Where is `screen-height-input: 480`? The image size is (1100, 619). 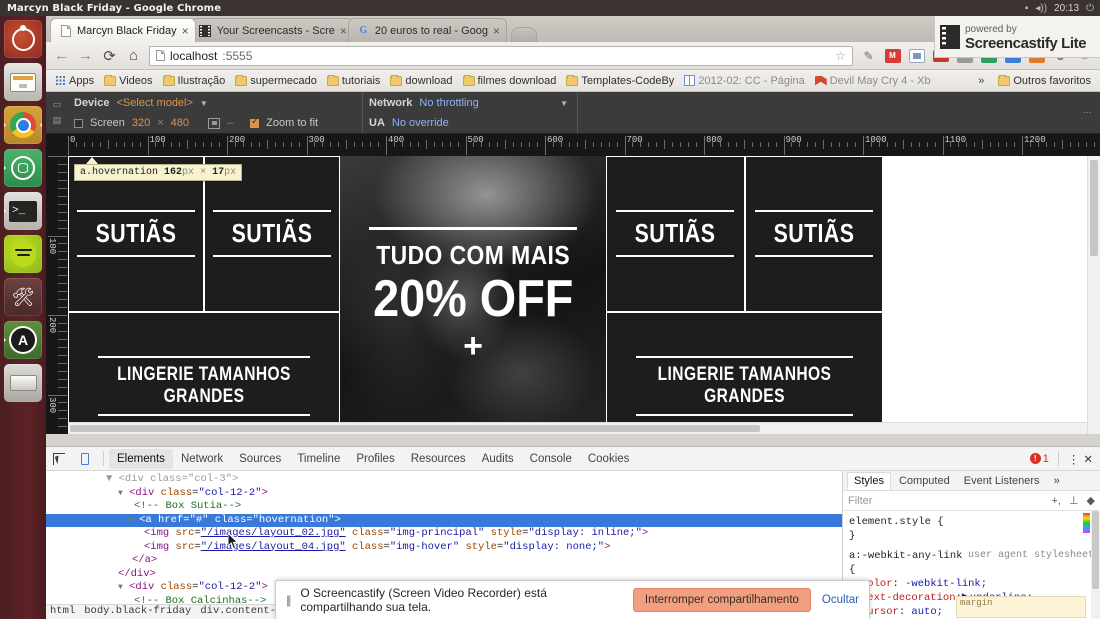
screen-height-input: 480 is located at coordinates (180, 123).